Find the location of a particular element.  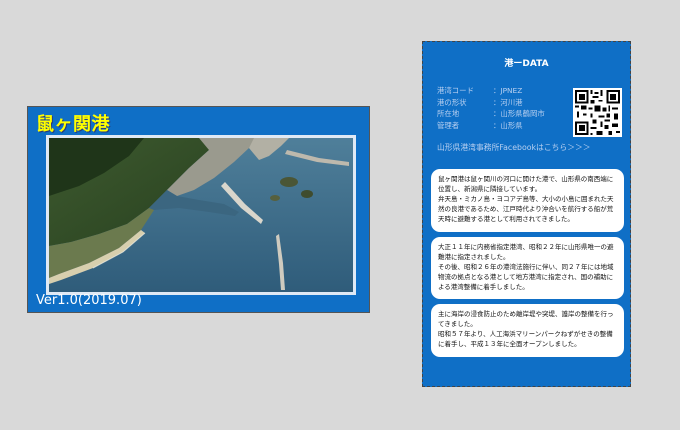

version-label: Ver1.0(2019.07) is located at coordinates (89, 300).